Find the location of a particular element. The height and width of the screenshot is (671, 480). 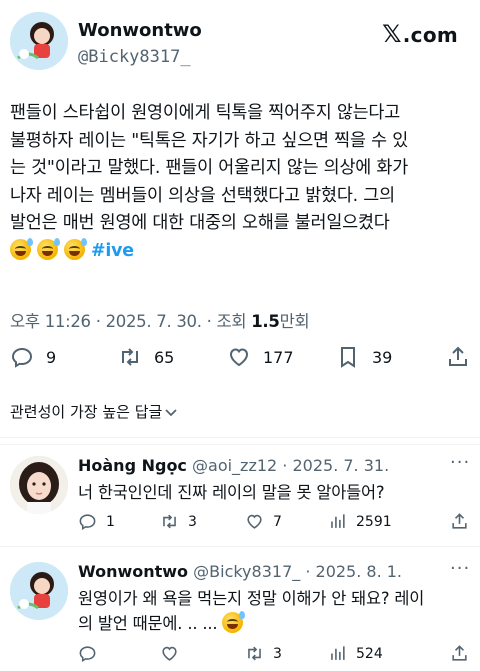

bookmark-icon is located at coordinates (348, 357).